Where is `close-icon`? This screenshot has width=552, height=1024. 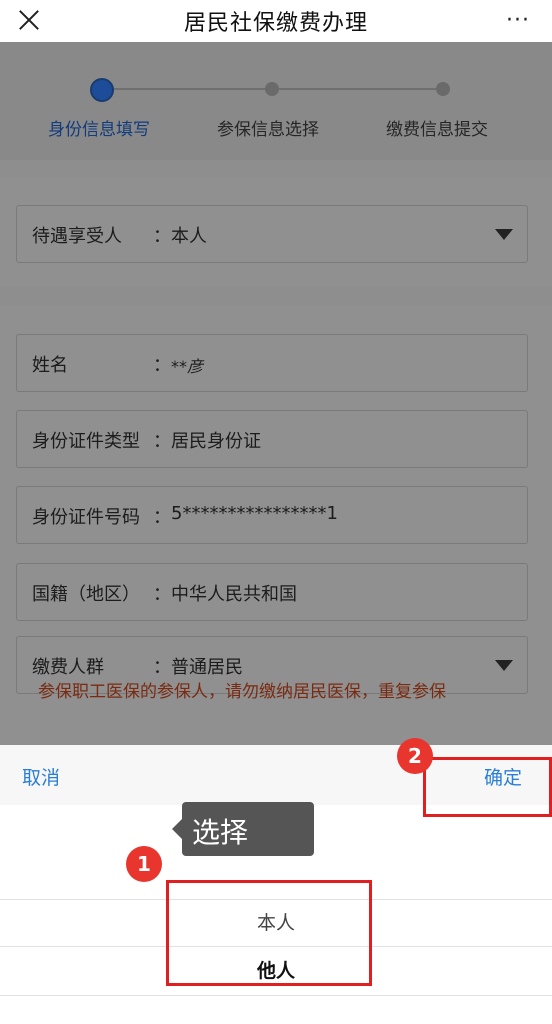
close-icon is located at coordinates (29, 19).